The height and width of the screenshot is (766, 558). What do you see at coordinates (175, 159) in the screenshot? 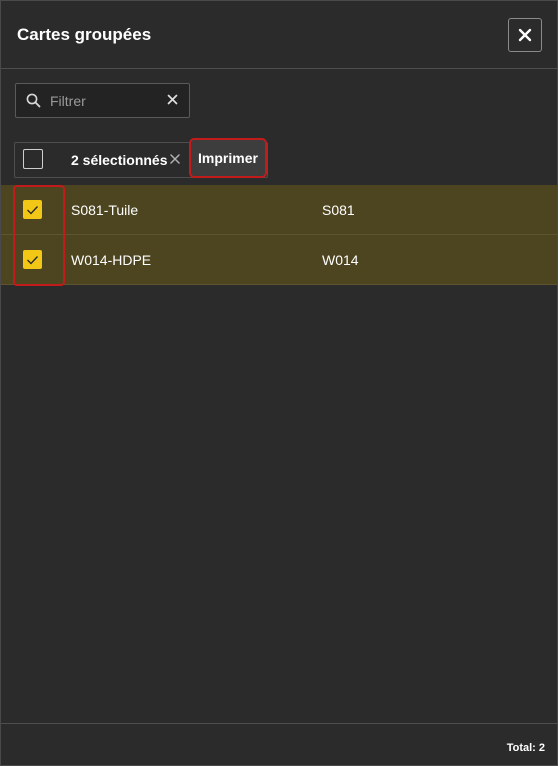
I see `clear-selection-icon` at bounding box center [175, 159].